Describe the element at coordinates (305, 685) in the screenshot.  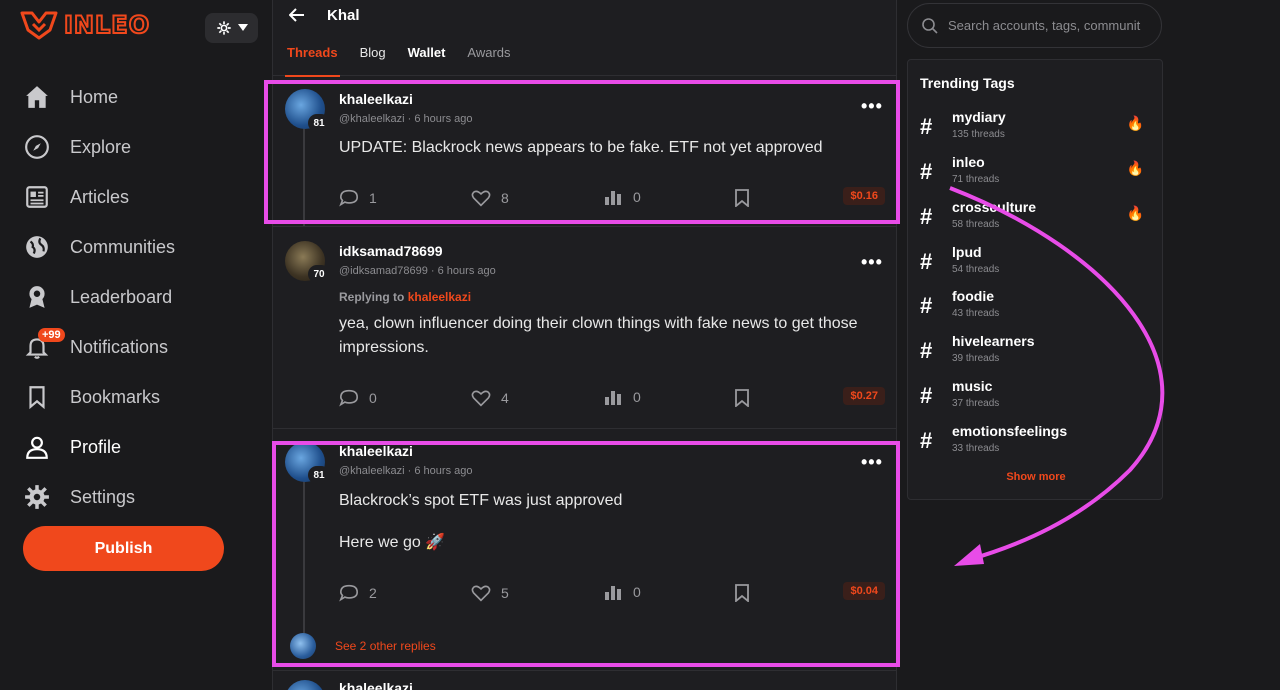
I see `avatar` at that location.